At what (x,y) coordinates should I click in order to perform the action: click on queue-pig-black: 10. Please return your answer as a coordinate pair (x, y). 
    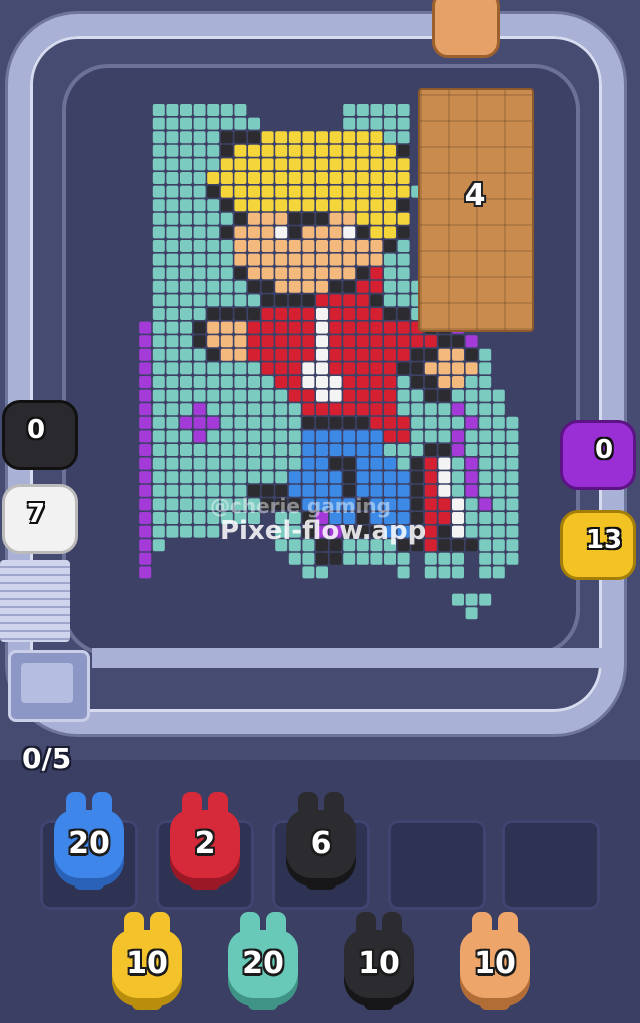
    Looking at the image, I should click on (379, 962).